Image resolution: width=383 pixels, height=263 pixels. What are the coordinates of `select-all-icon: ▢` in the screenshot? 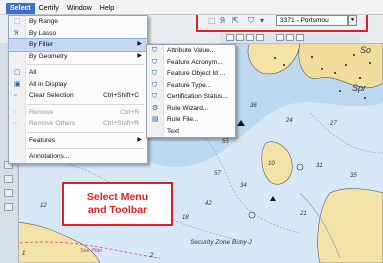 It's located at (17, 72).